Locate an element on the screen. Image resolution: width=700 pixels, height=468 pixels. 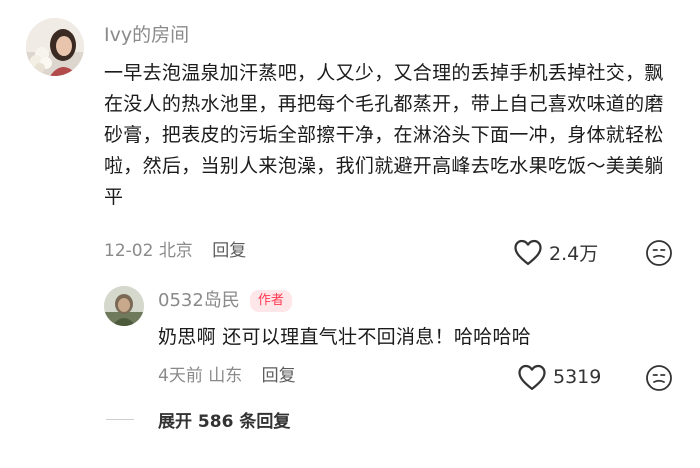
reply-avatar-image is located at coordinates (124, 306).